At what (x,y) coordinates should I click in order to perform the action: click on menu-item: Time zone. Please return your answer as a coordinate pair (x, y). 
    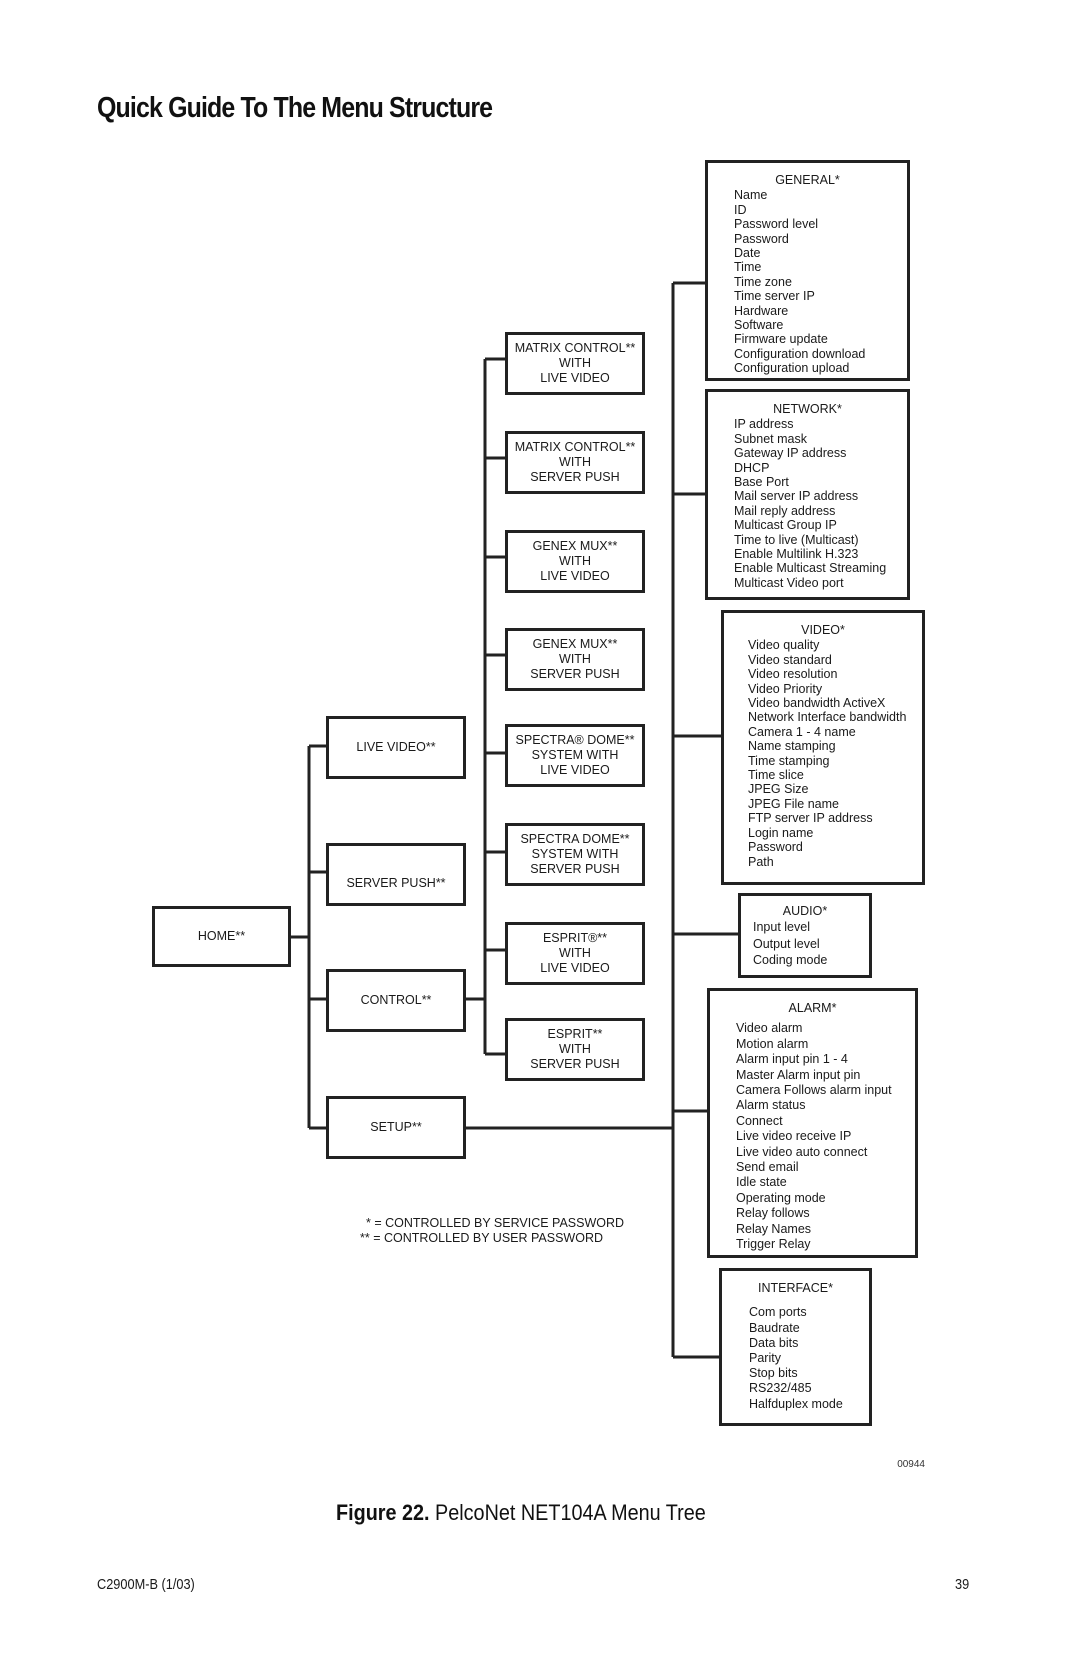
    Looking at the image, I should click on (763, 281).